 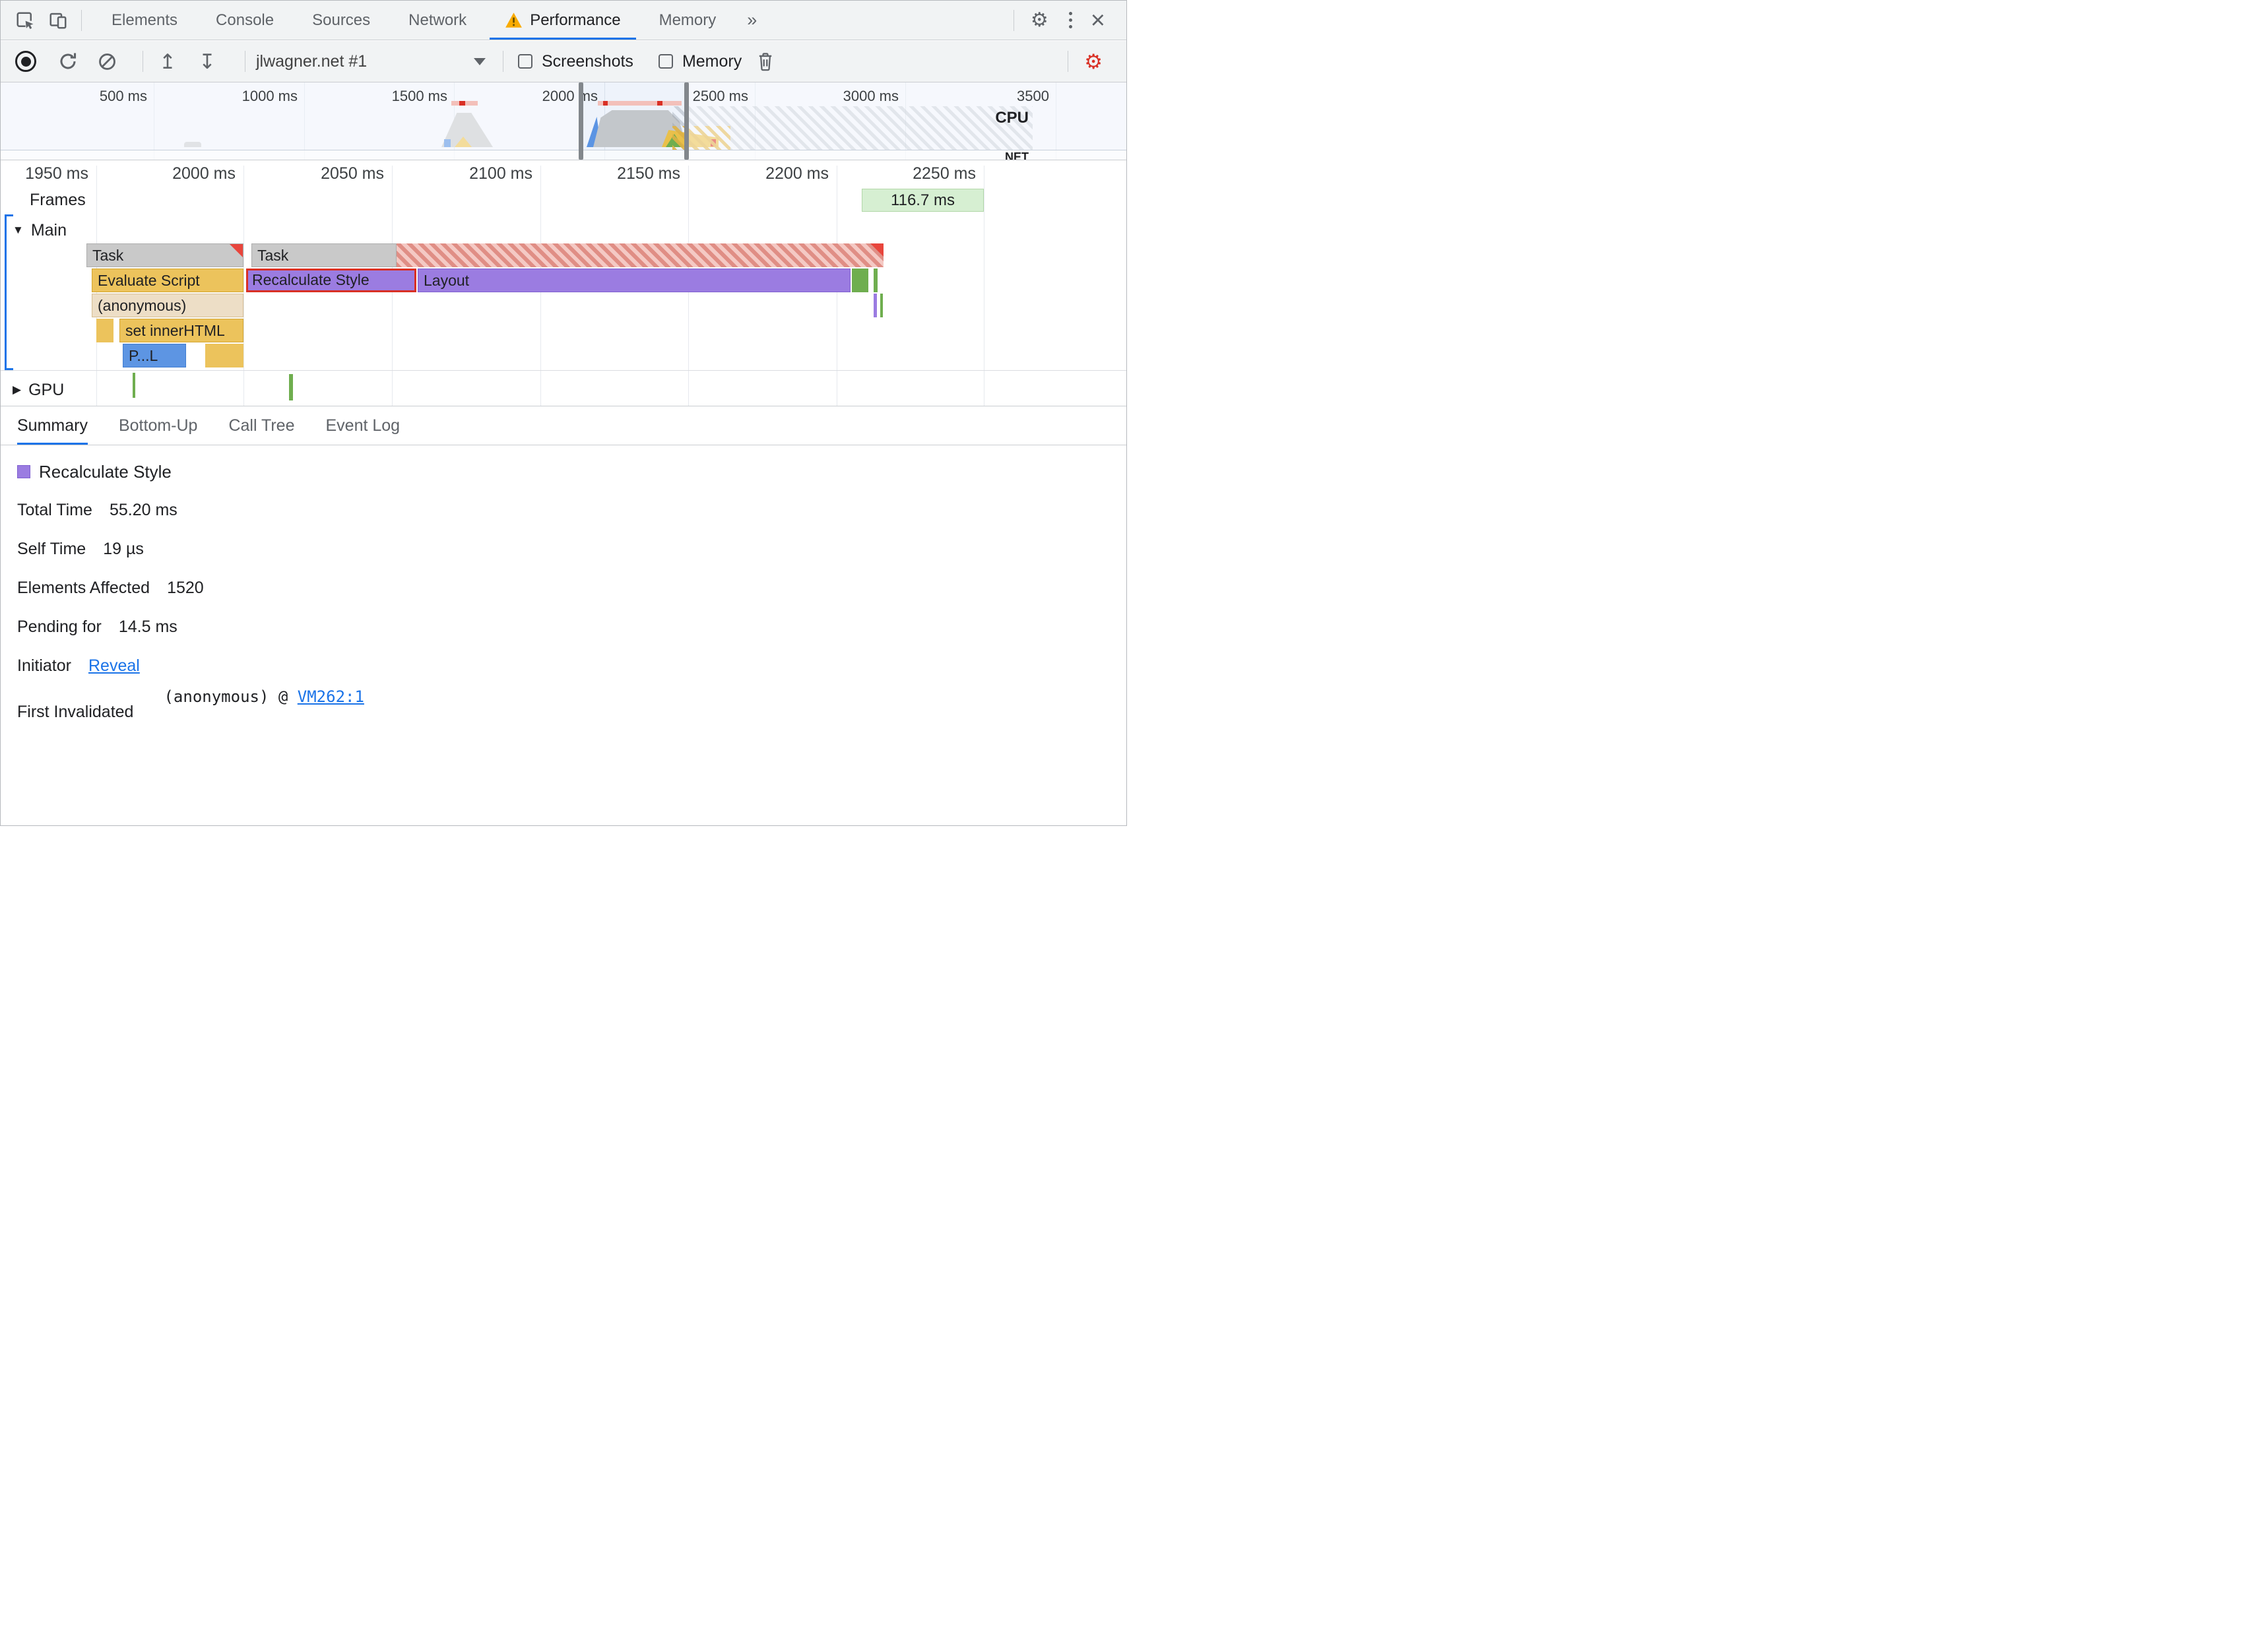 What do you see at coordinates (575, 20) in the screenshot?
I see `tab-label: Performance` at bounding box center [575, 20].